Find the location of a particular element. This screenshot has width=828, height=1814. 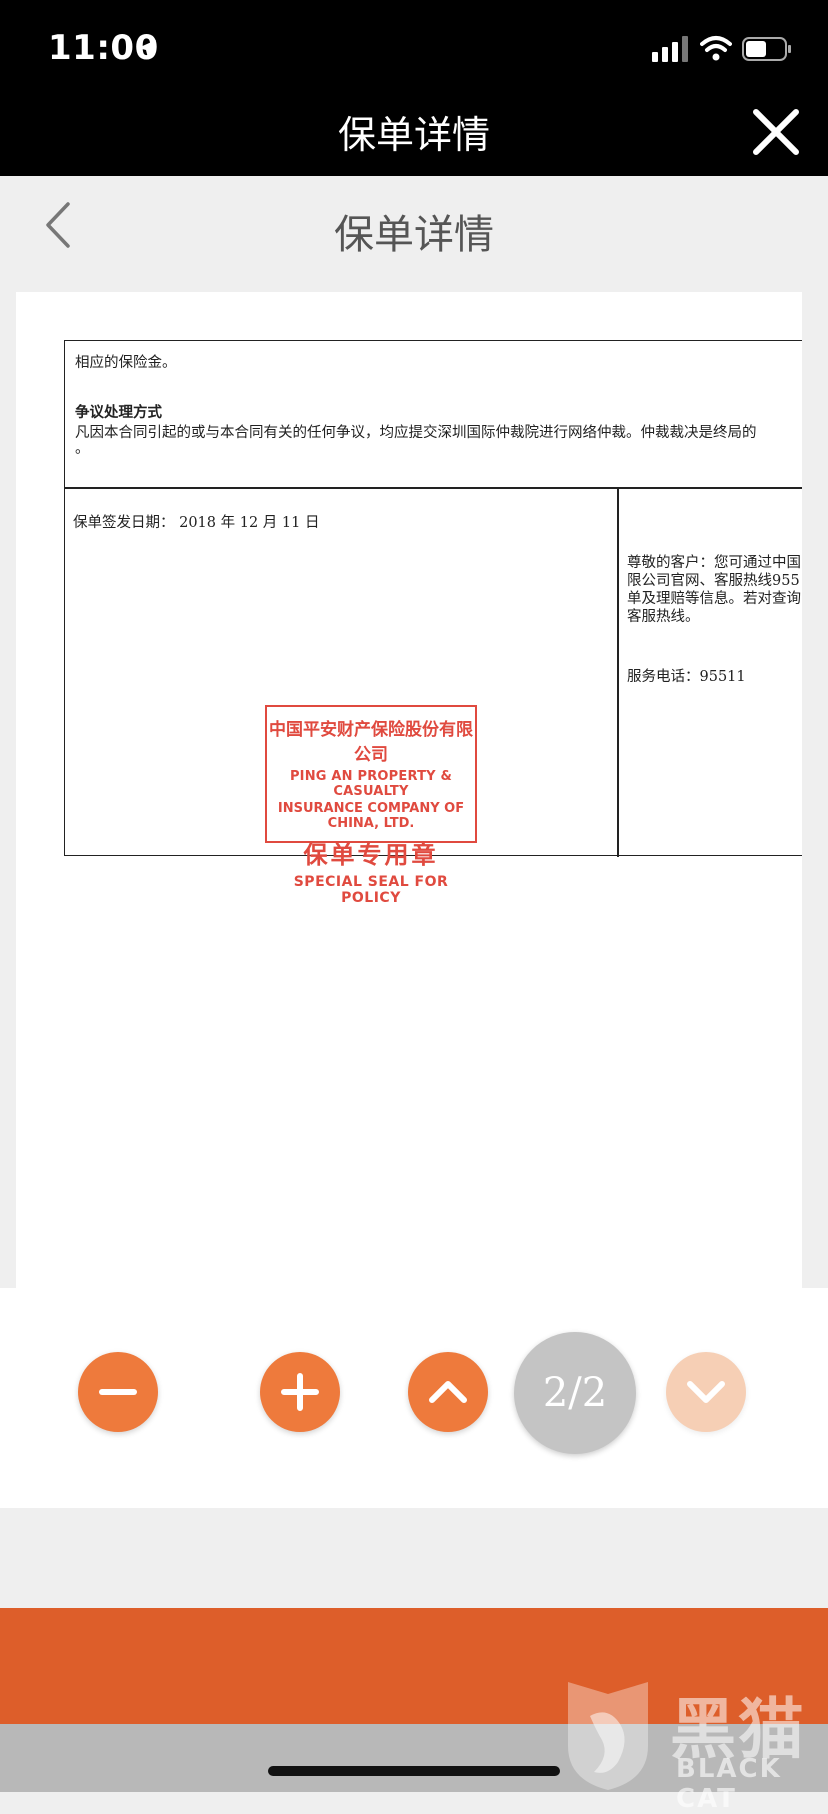

seal-title-cn: 保单专用章 is located at coordinates (371, 855).